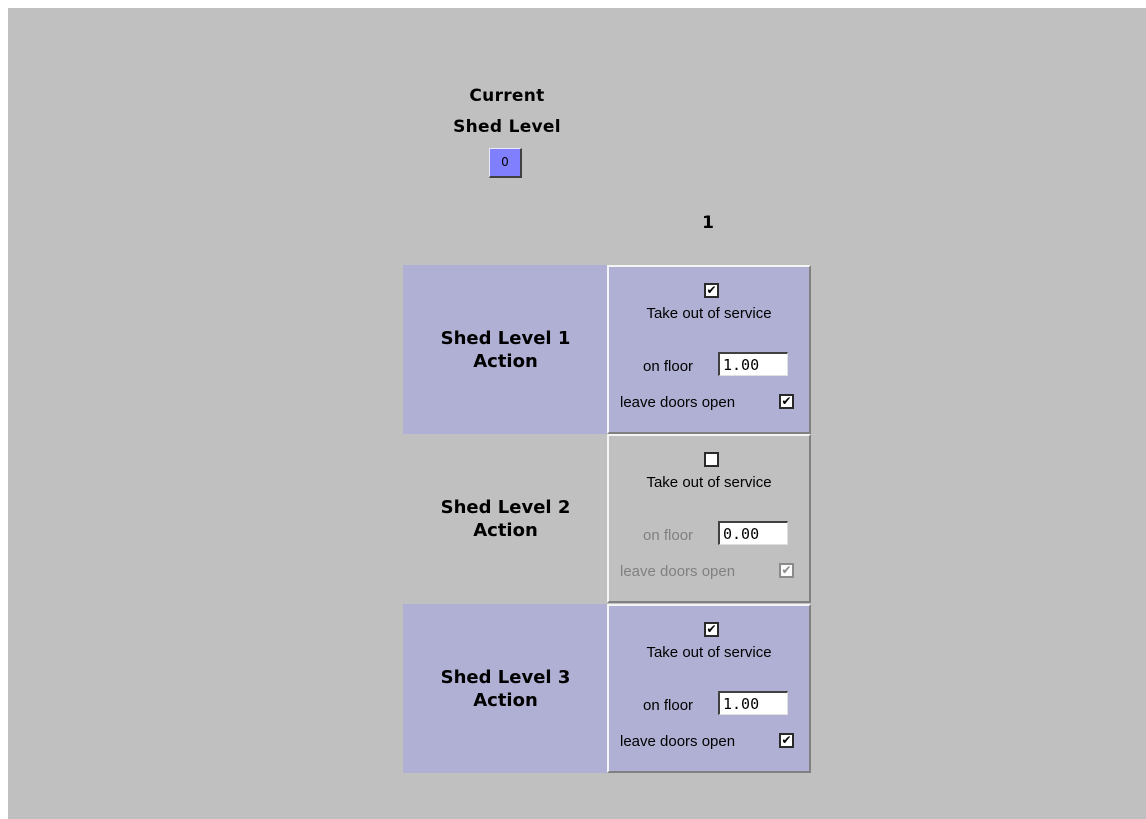 The width and height of the screenshot is (1146, 819). I want to click on current-shed-level-value: 0, so click(505, 163).